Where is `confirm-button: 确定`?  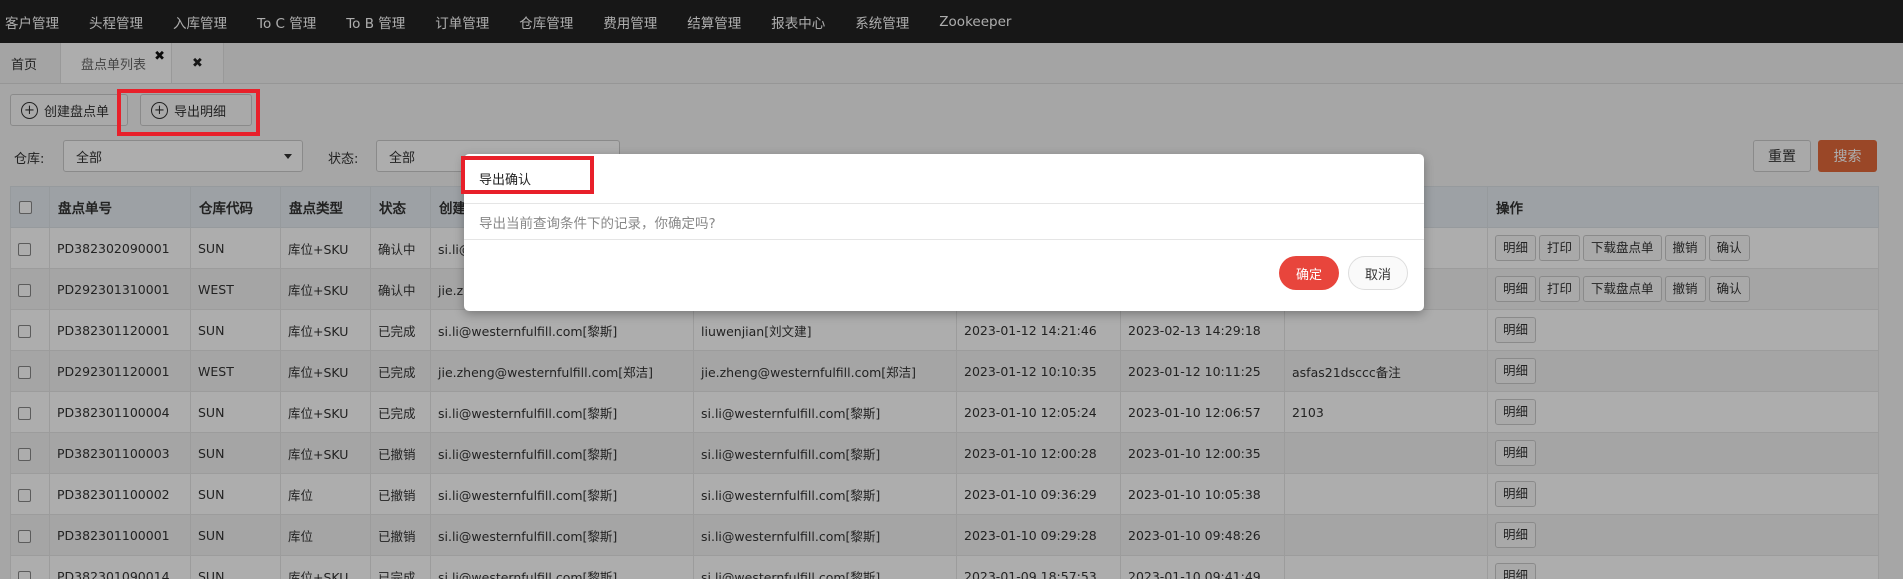 confirm-button: 确定 is located at coordinates (1309, 273).